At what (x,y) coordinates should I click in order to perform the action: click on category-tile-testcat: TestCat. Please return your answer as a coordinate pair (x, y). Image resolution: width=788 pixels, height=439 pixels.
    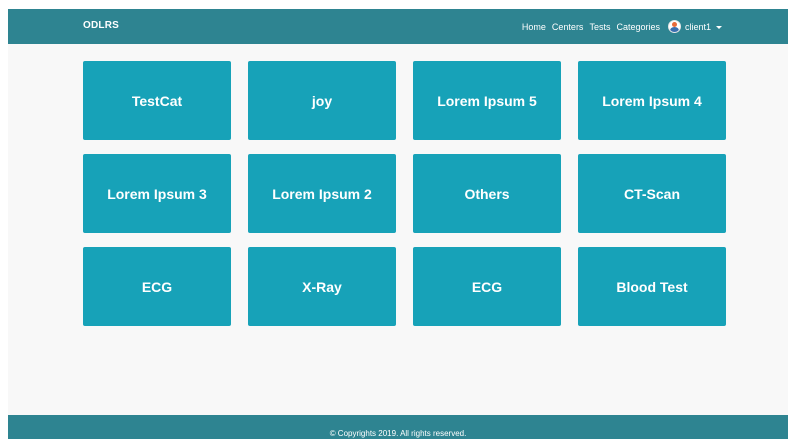
    Looking at the image, I should click on (157, 100).